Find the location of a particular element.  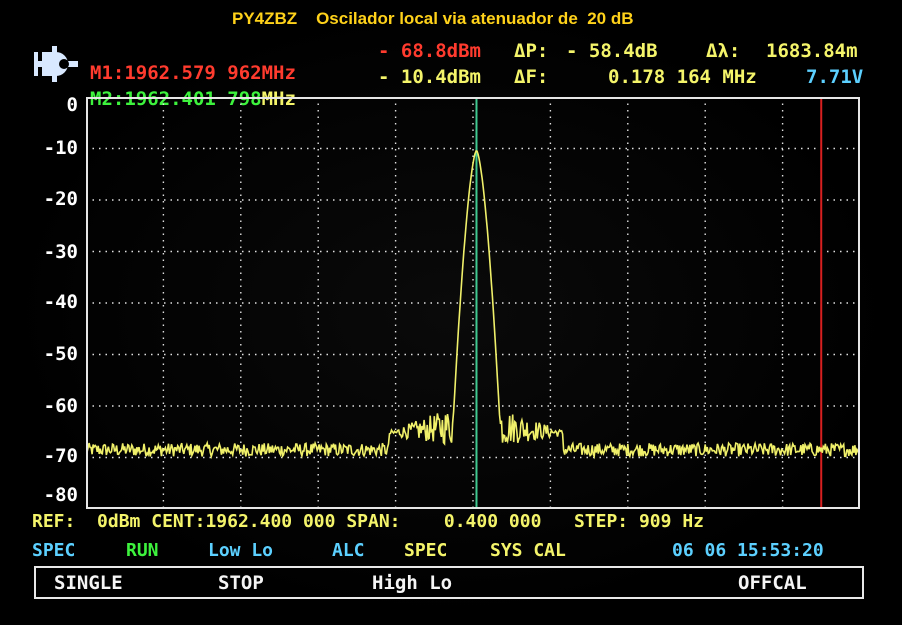

y-tick-label: -40 is located at coordinates (60, 302).